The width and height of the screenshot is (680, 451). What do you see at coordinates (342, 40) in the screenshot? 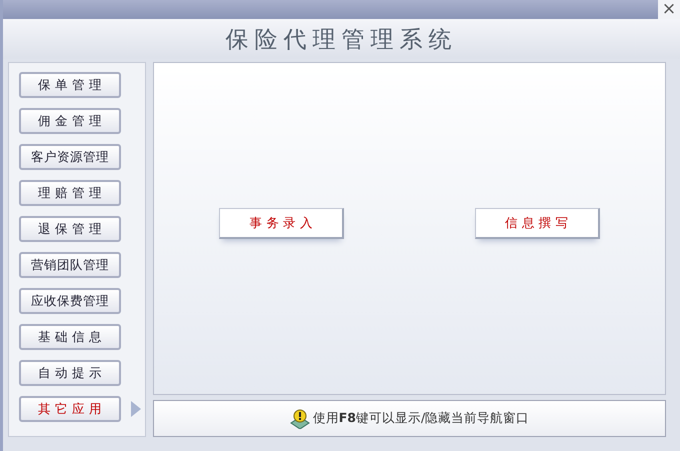
I see `window-title: 保险代理管理系统` at bounding box center [342, 40].